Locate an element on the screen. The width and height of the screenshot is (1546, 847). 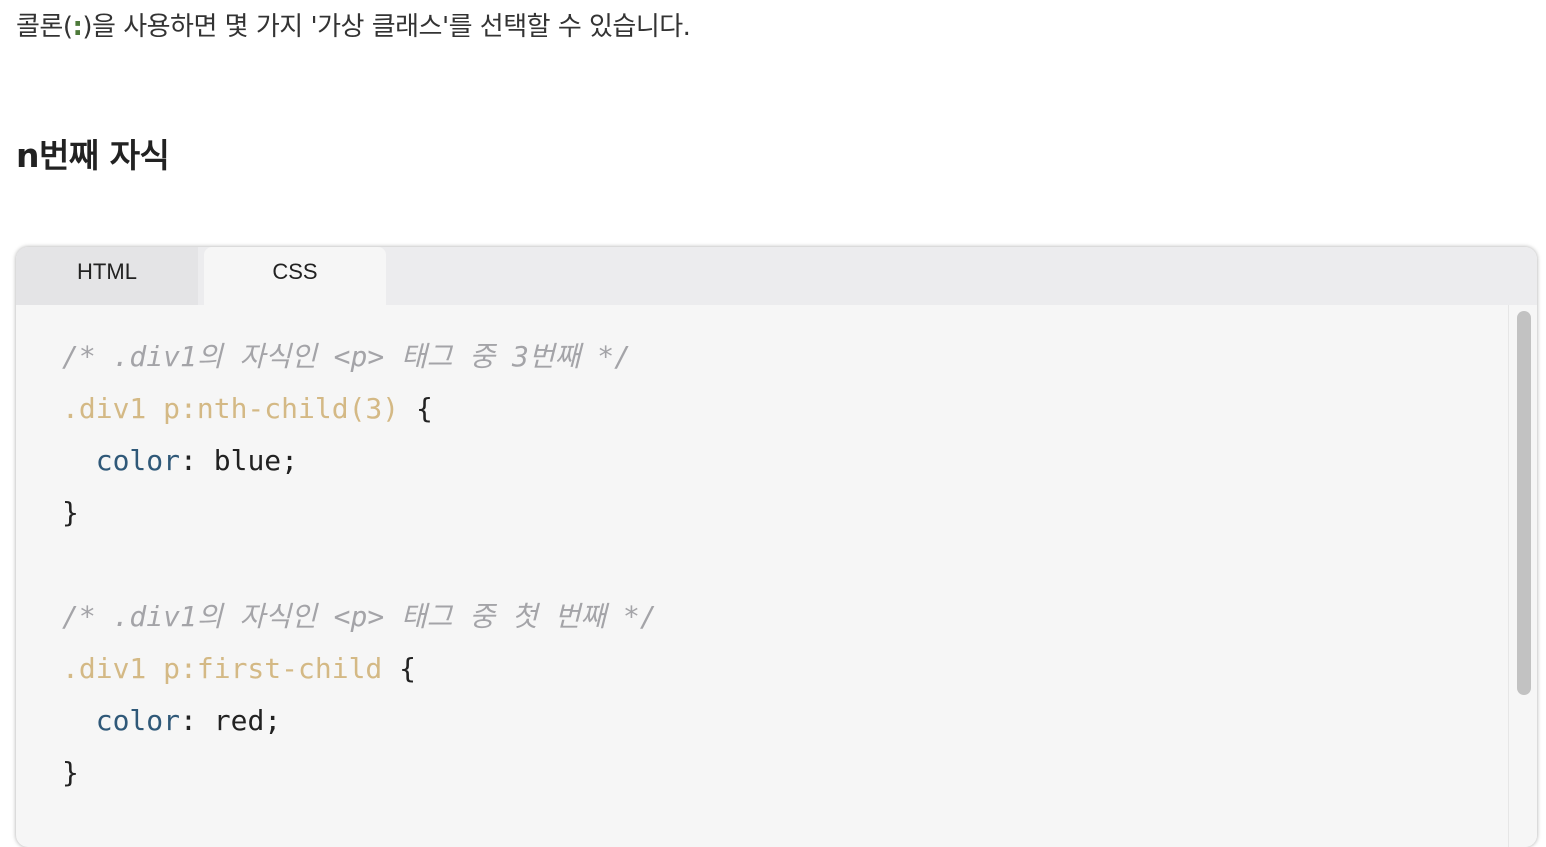
code-comment: /* .div1의 자식인 <p> 태그 중 첫 번째 */ is located at coordinates (359, 616).